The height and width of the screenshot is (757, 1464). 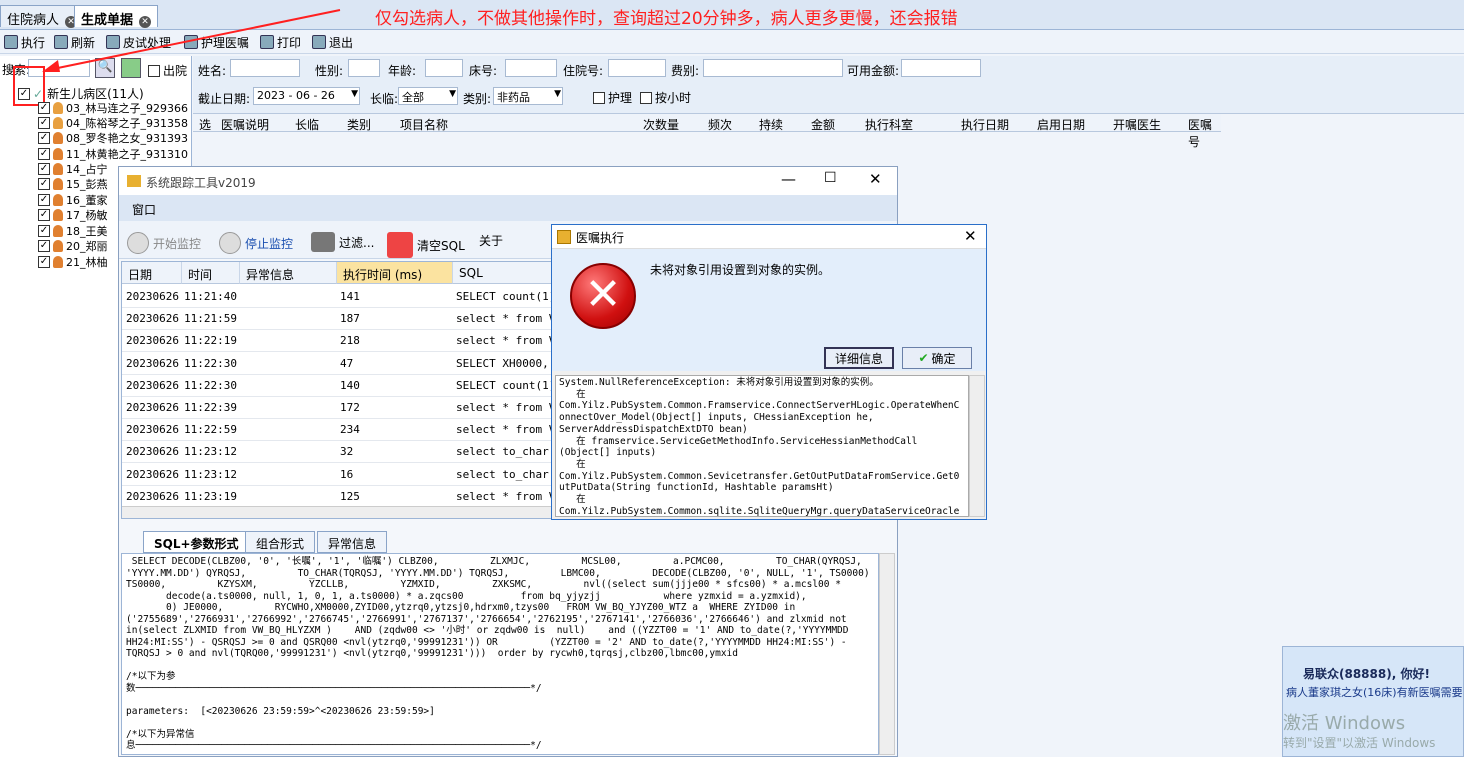 I want to click on gender-field, so click(x=364, y=68).